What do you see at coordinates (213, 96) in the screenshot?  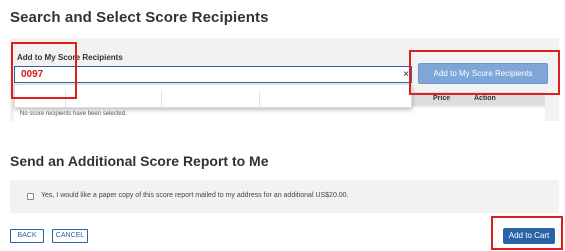 I see `search-suggestions-dropdown` at bounding box center [213, 96].